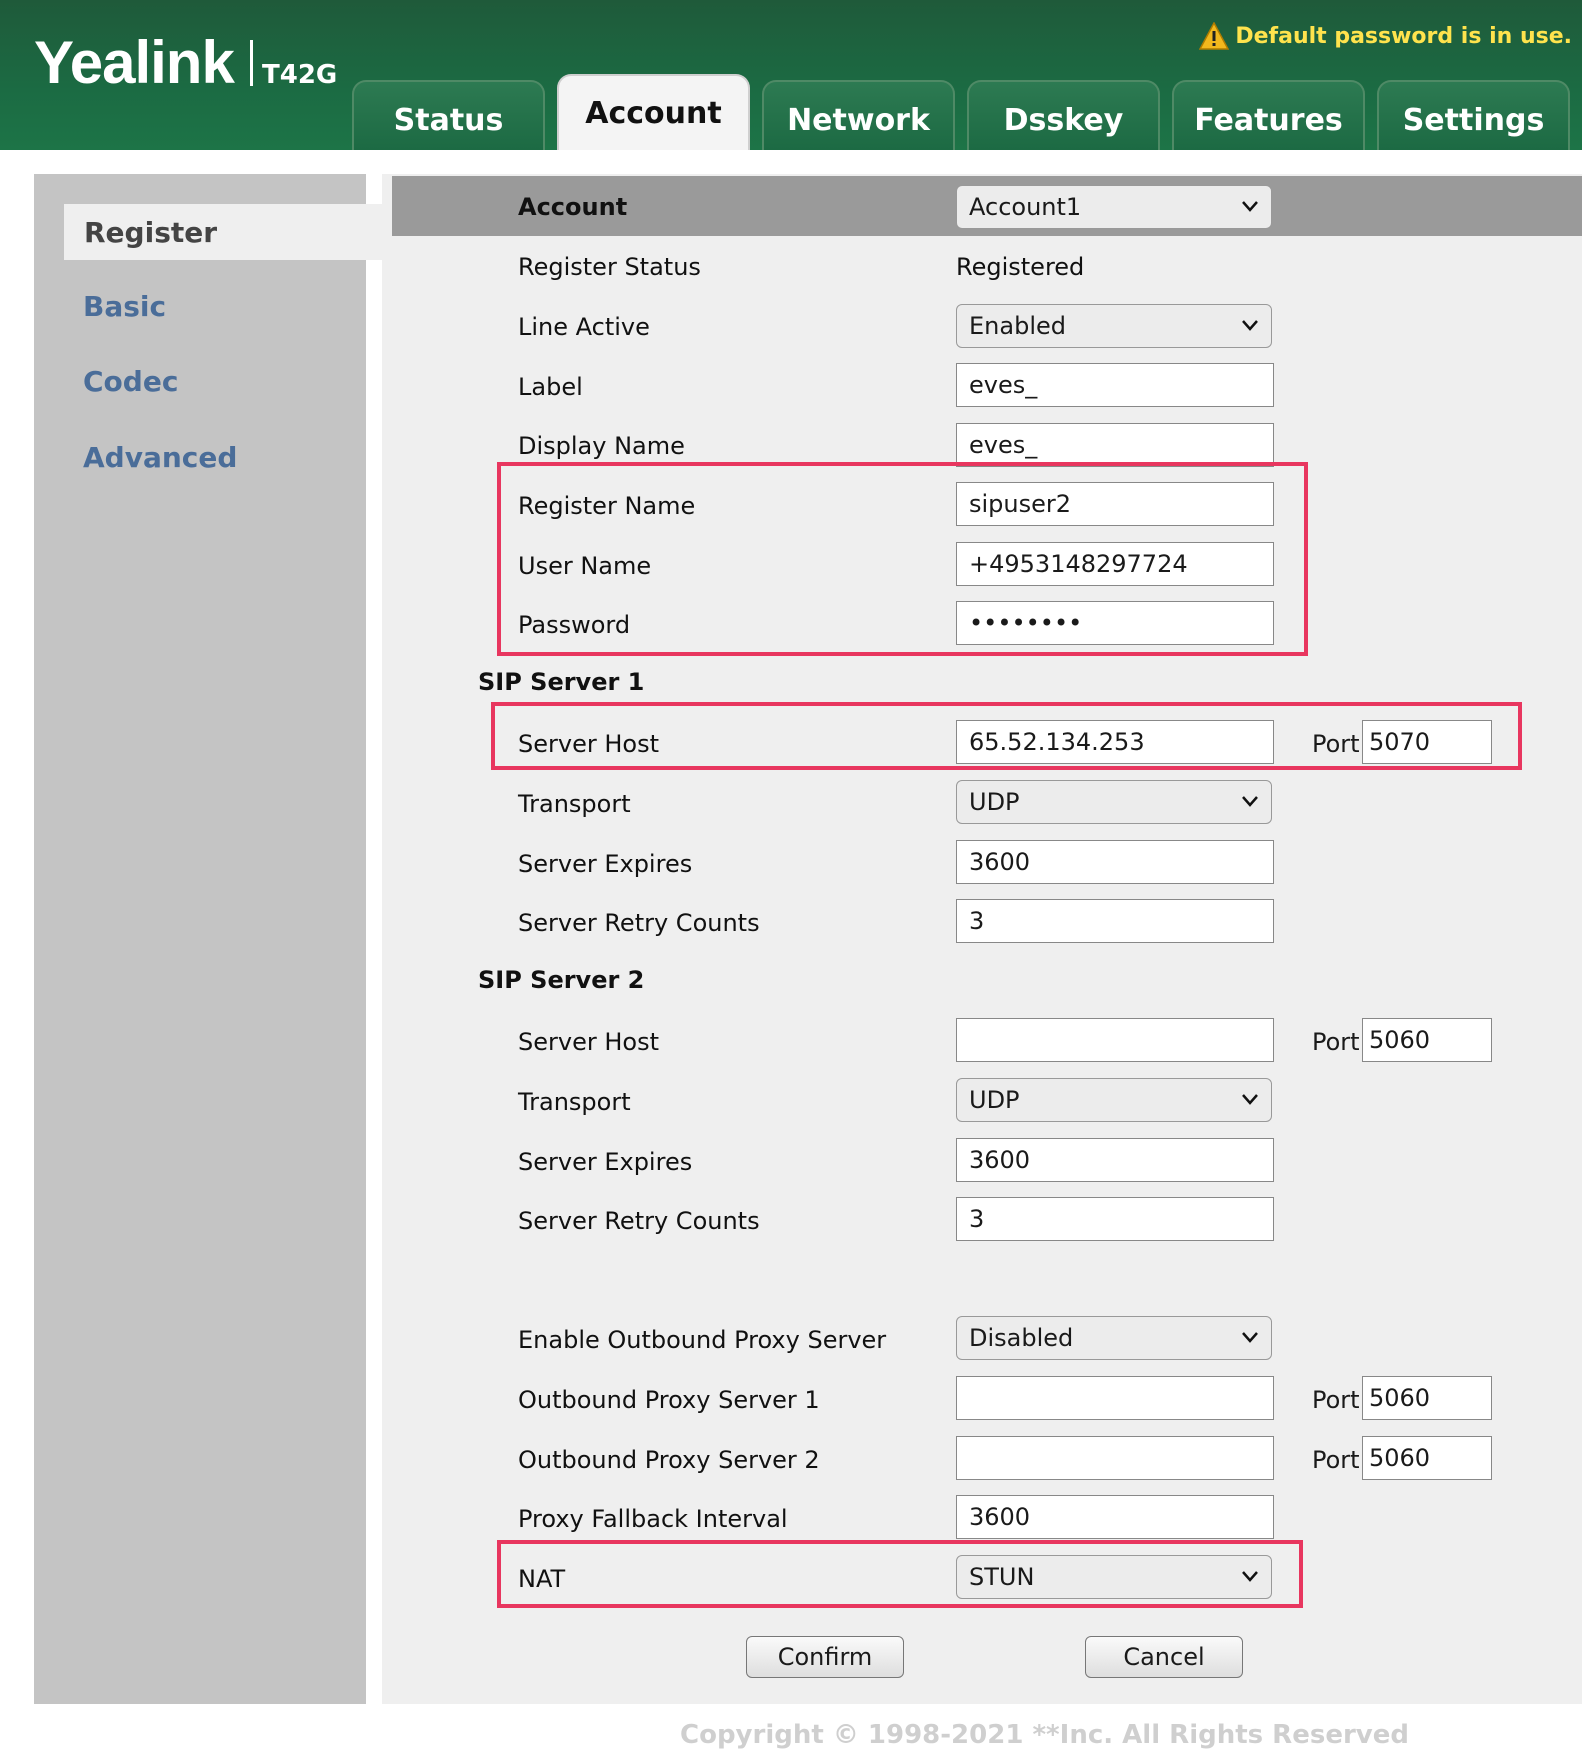 The image size is (1582, 1756). I want to click on proxy-fallback-input: 3600, so click(1115, 1517).